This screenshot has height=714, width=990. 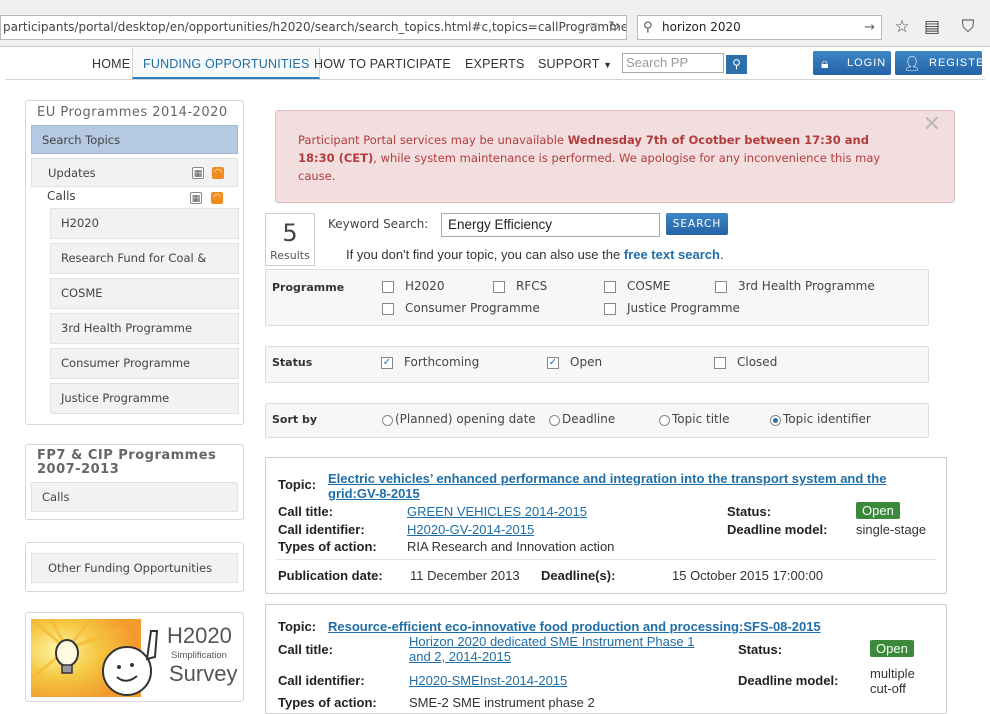 What do you see at coordinates (465, 575) in the screenshot?
I see `publication-date-value: 11 December 2013` at bounding box center [465, 575].